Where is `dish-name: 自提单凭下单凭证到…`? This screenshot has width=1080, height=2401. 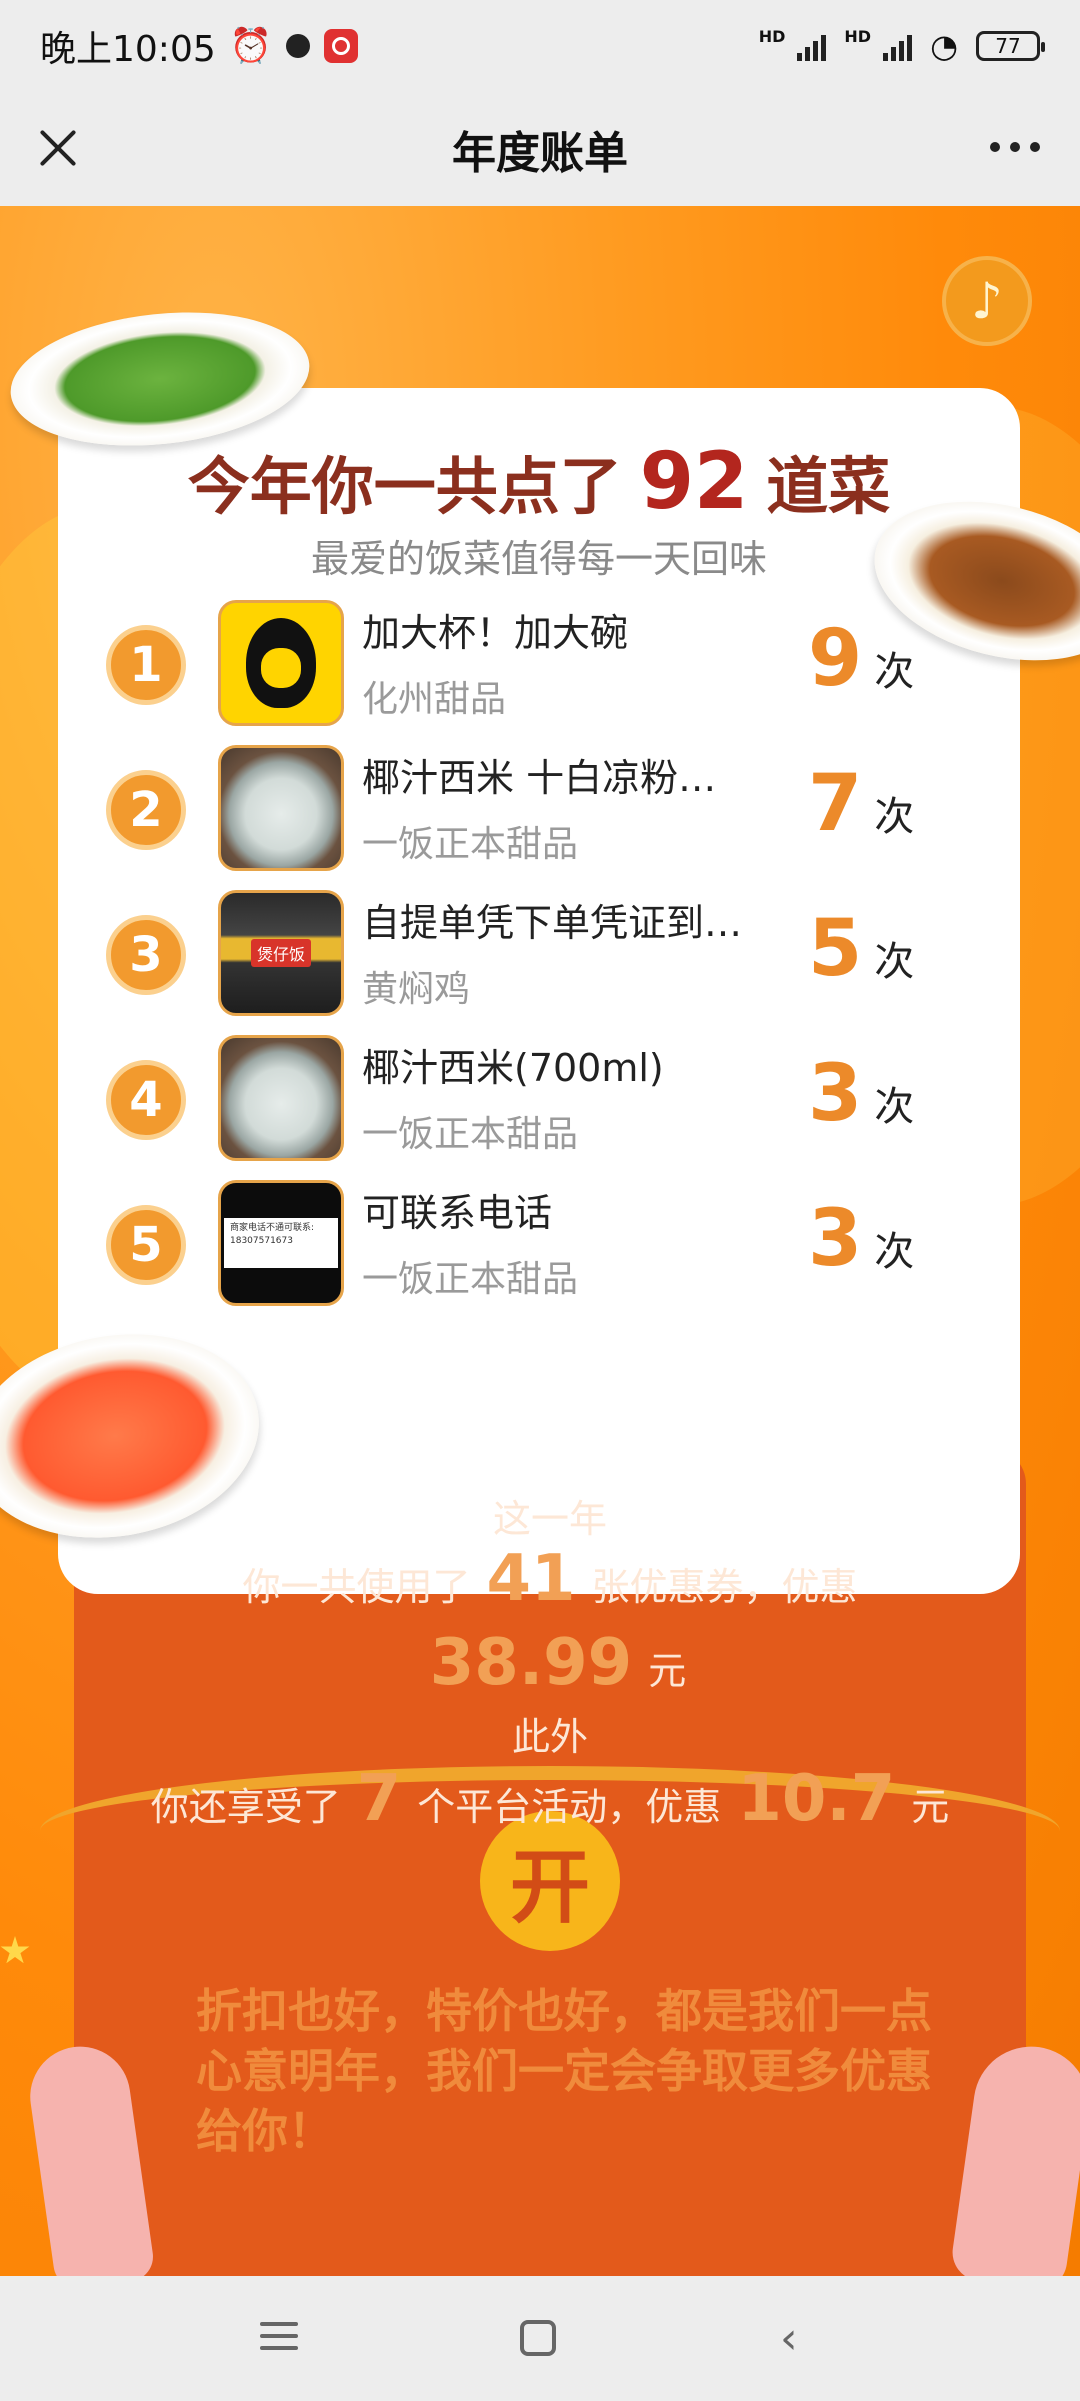 dish-name: 自提单凭下单凭证到… is located at coordinates (552, 923).